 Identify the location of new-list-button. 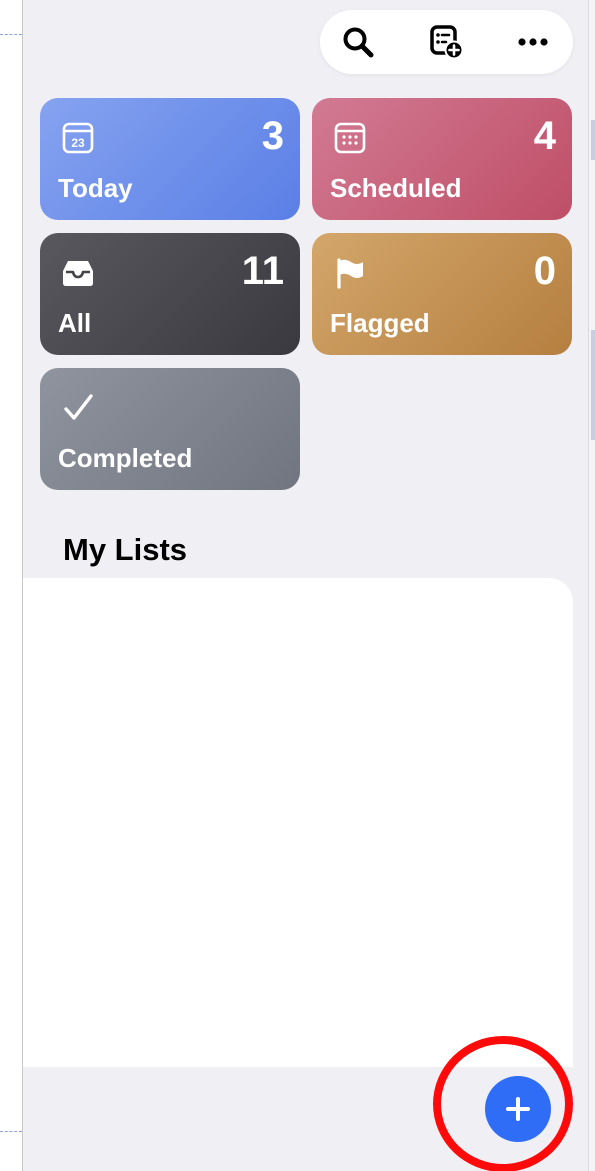
(446, 42).